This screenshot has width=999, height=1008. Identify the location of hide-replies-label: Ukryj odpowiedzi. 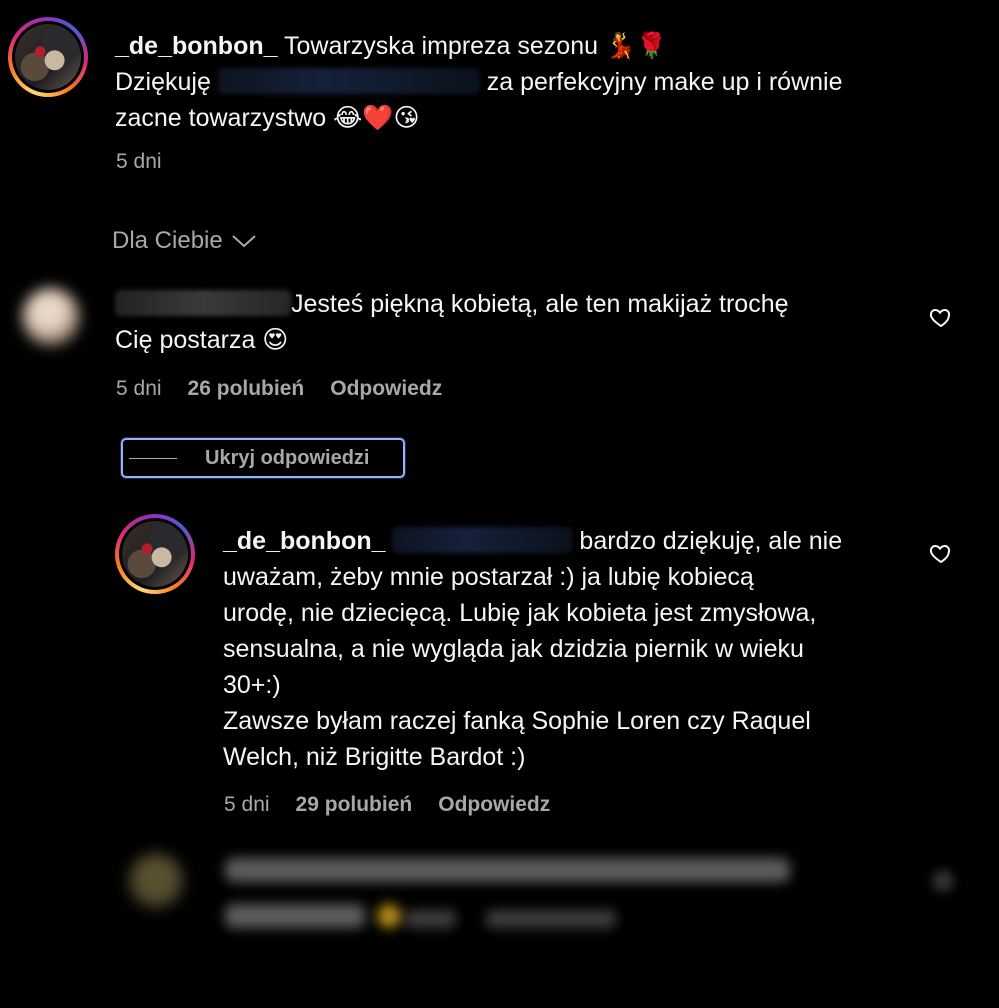
(287, 457).